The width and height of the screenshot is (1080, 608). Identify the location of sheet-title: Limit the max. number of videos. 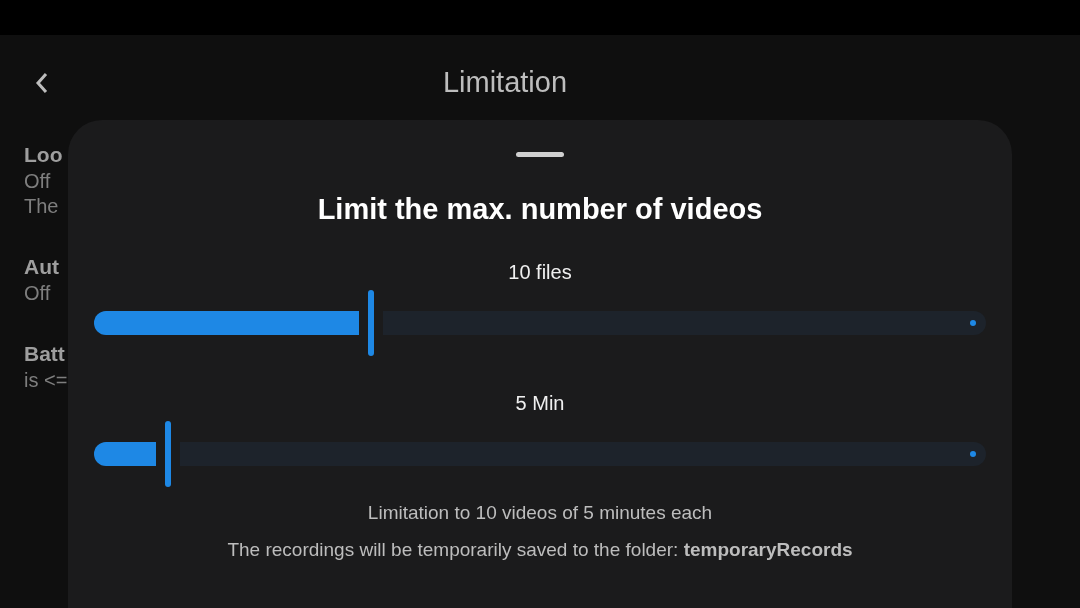
(540, 209).